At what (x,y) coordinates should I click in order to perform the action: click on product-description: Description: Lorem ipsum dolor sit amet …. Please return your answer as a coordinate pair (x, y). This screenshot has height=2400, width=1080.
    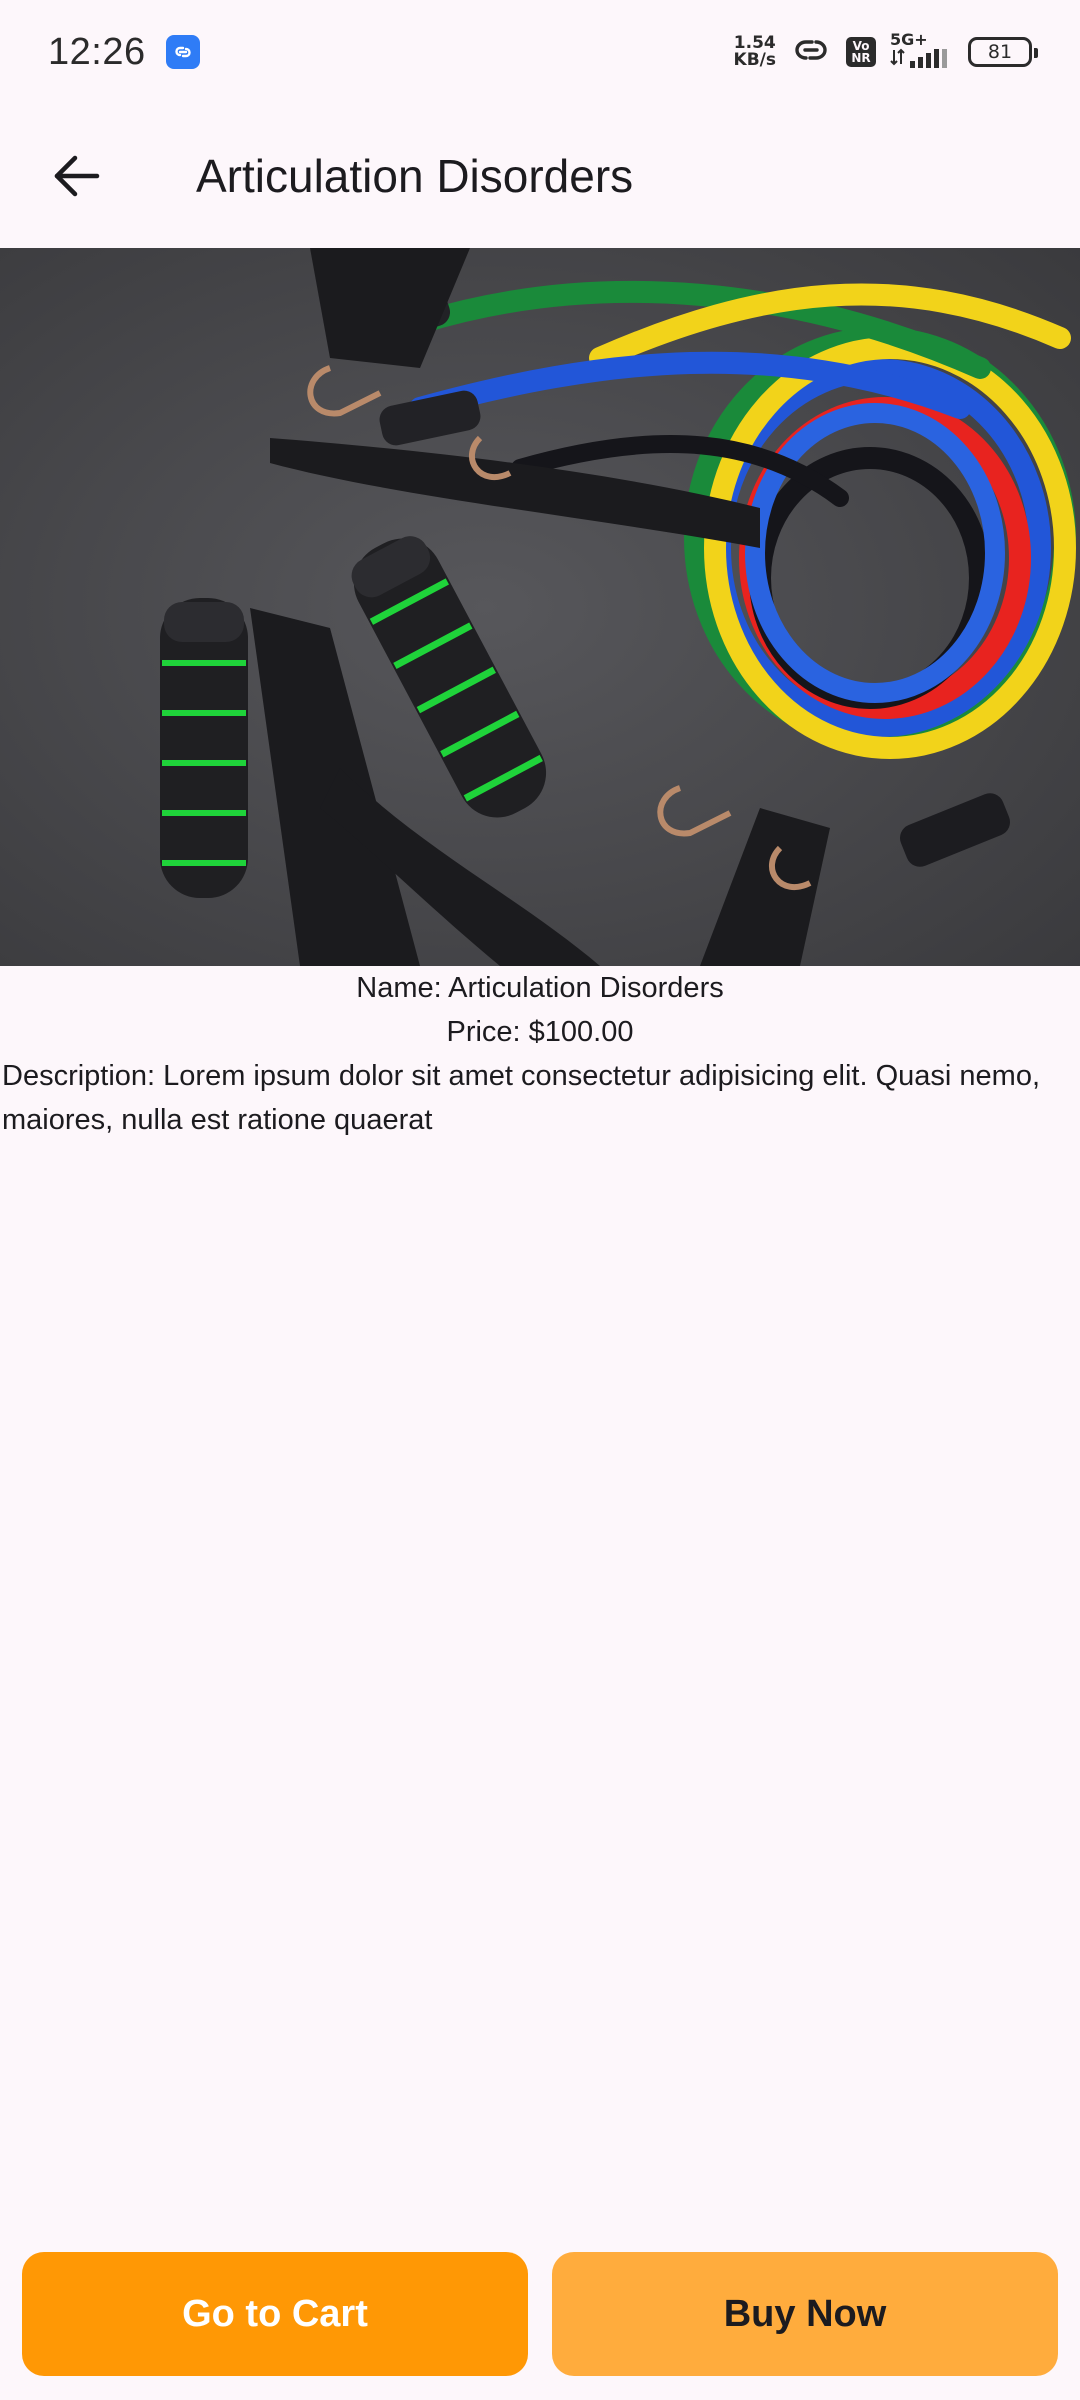
    Looking at the image, I should click on (521, 1098).